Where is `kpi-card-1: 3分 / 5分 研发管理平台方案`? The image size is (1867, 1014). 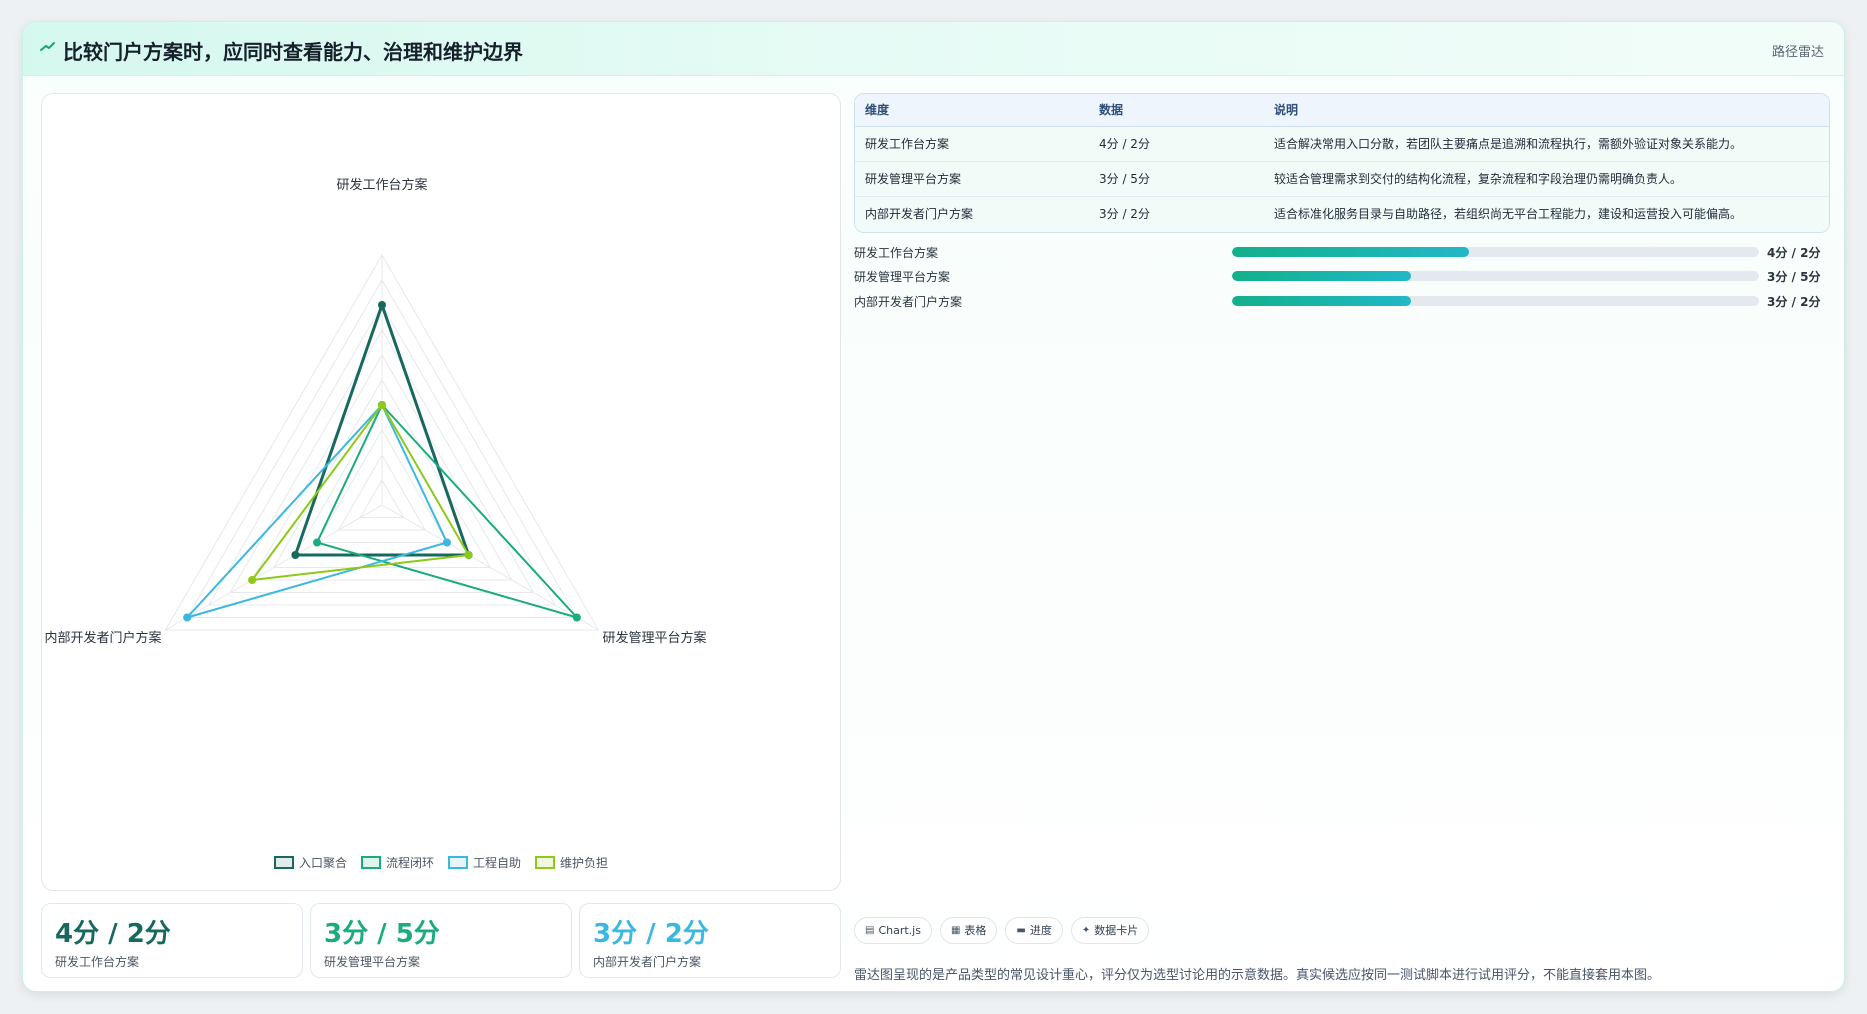
kpi-card-1: 3分 / 5分 研发管理平台方案 is located at coordinates (441, 940).